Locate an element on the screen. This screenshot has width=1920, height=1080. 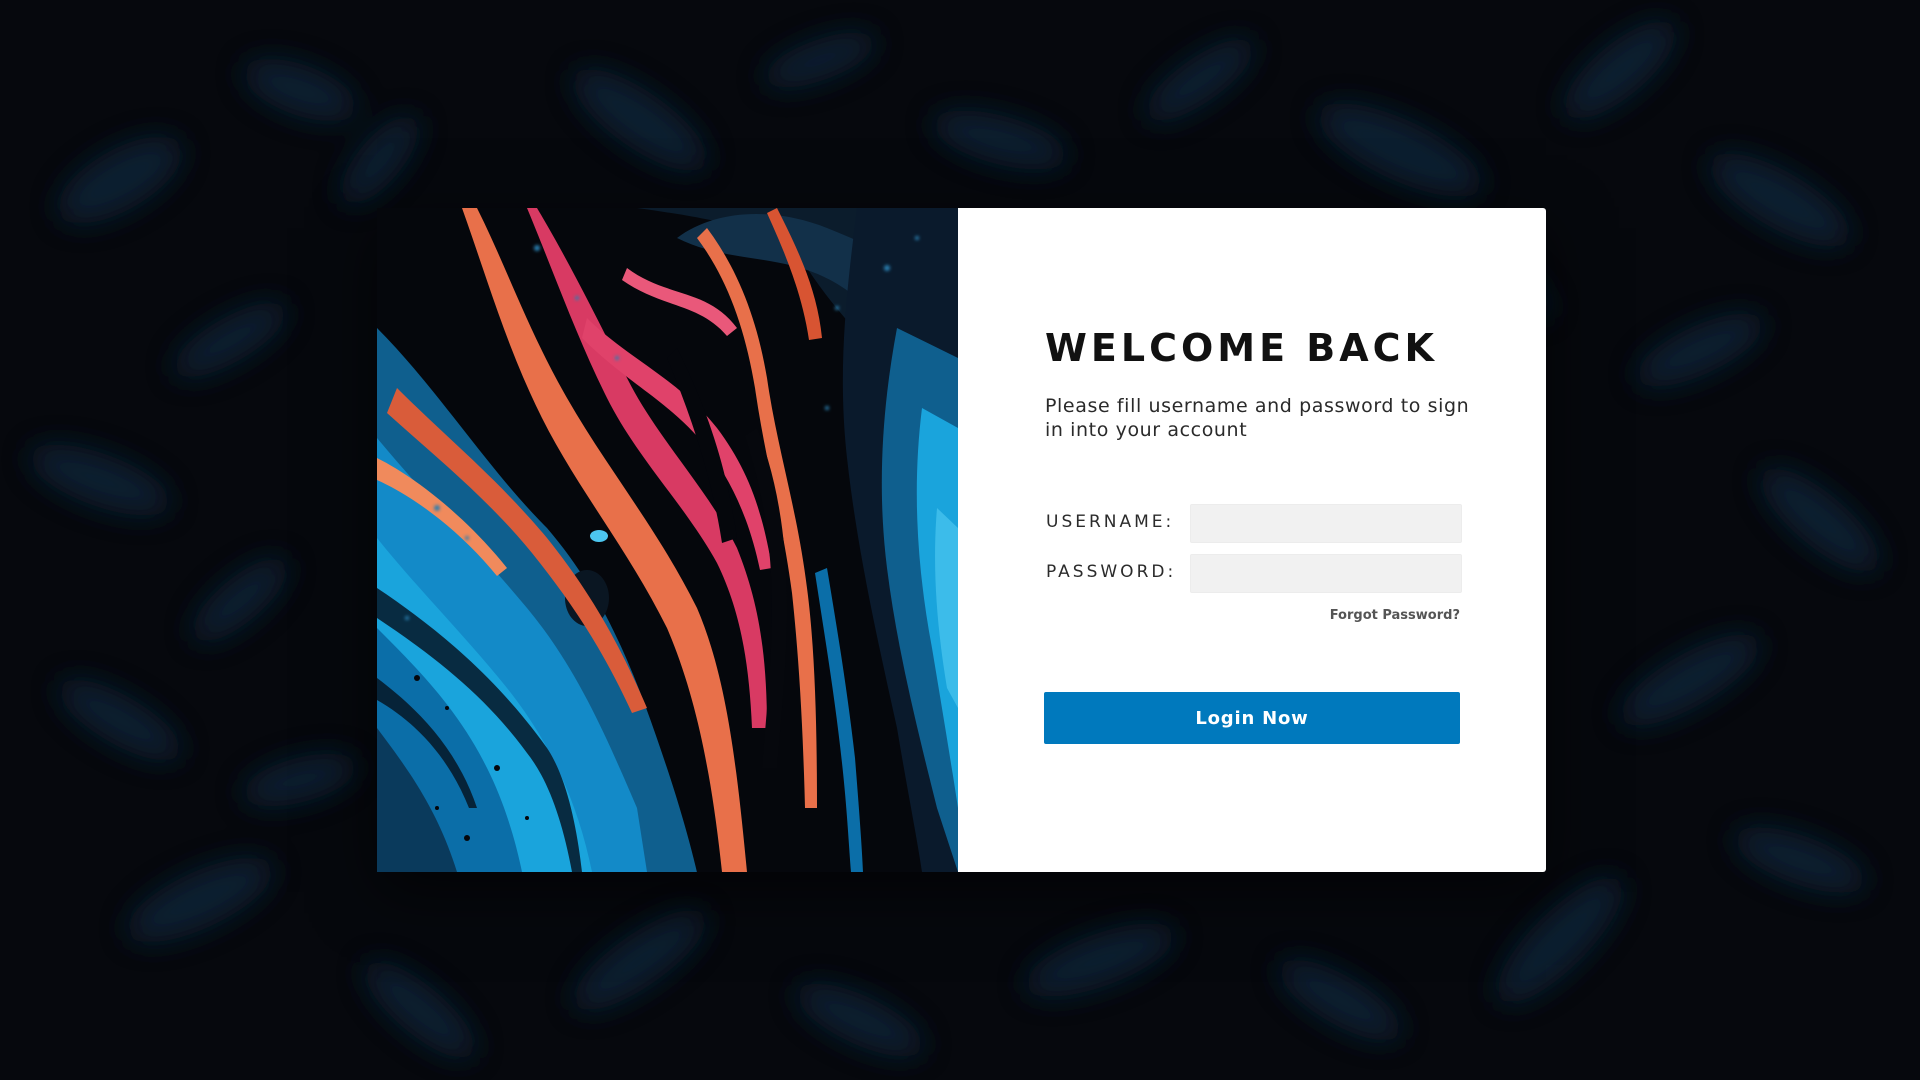
username-label: USERNAME: is located at coordinates (1110, 522).